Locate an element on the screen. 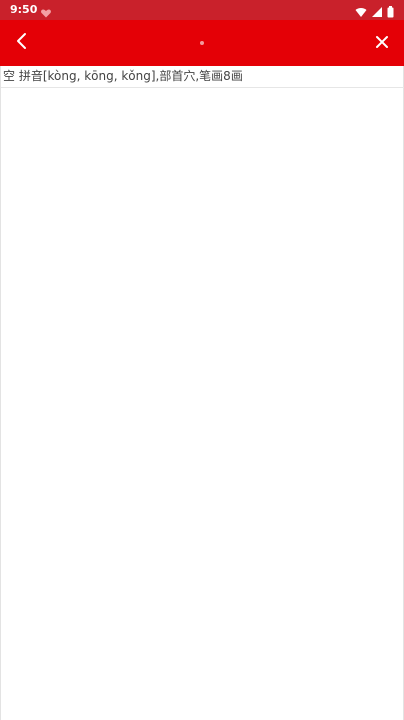  chevron-left-icon is located at coordinates (22, 43).